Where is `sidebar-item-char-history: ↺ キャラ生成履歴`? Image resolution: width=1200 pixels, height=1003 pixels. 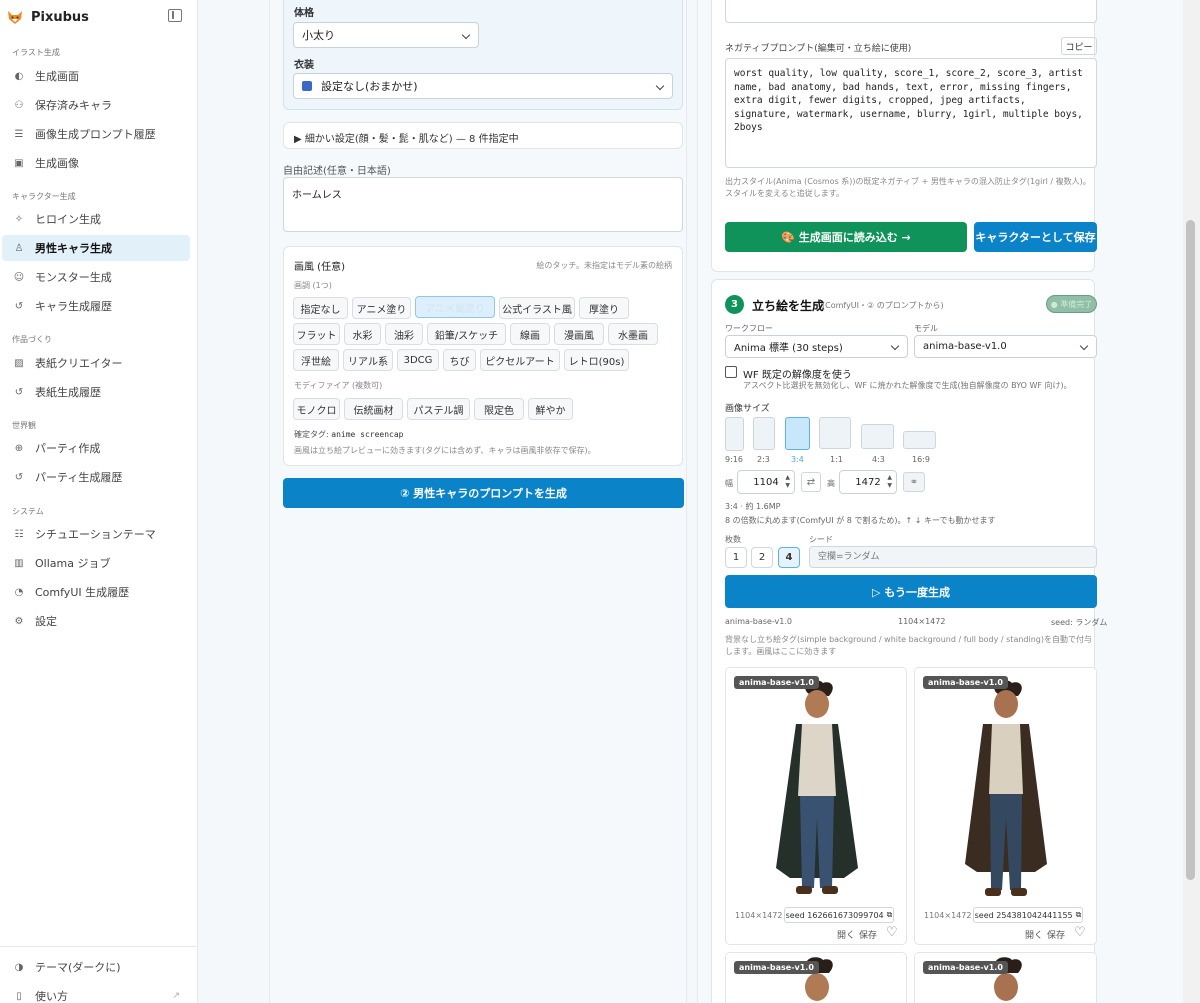
sidebar-item-char-history: ↺ キャラ生成履歴 is located at coordinates (96, 306).